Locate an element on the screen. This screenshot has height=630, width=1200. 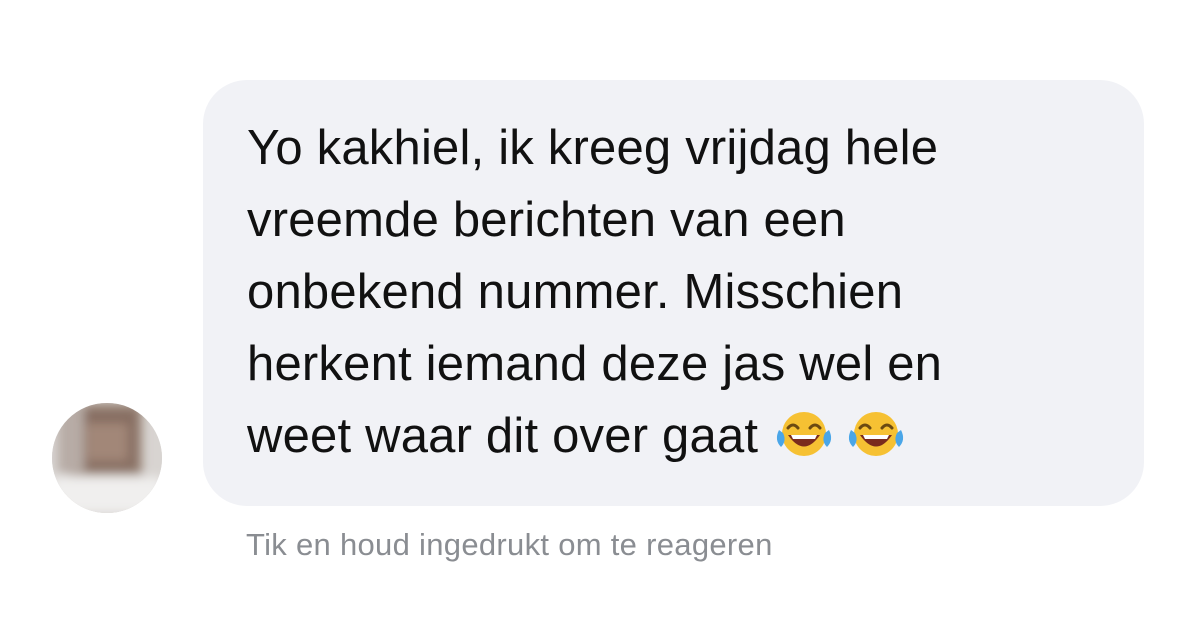
reaction-hint: Tik en houd ingedrukt om te reageren is located at coordinates (509, 544).